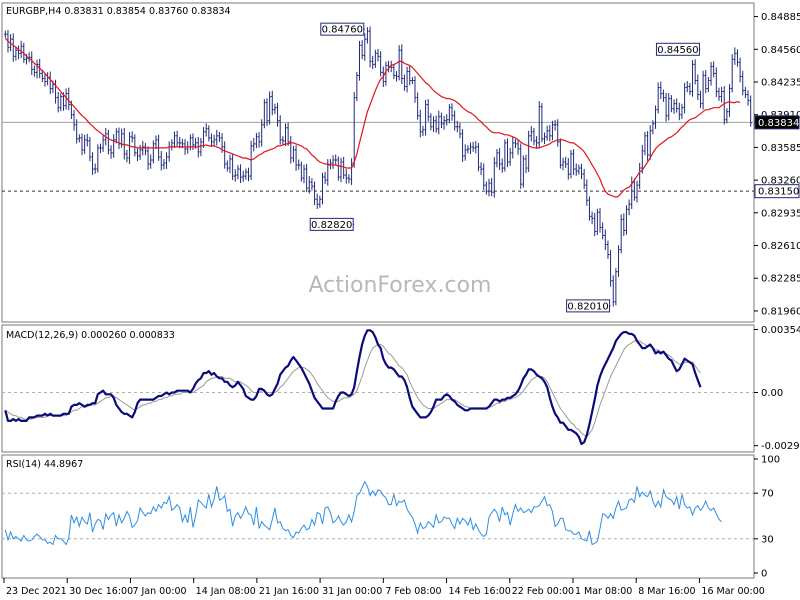  What do you see at coordinates (587, 306) in the screenshot?
I see `annotation-label: 0.82010` at bounding box center [587, 306].